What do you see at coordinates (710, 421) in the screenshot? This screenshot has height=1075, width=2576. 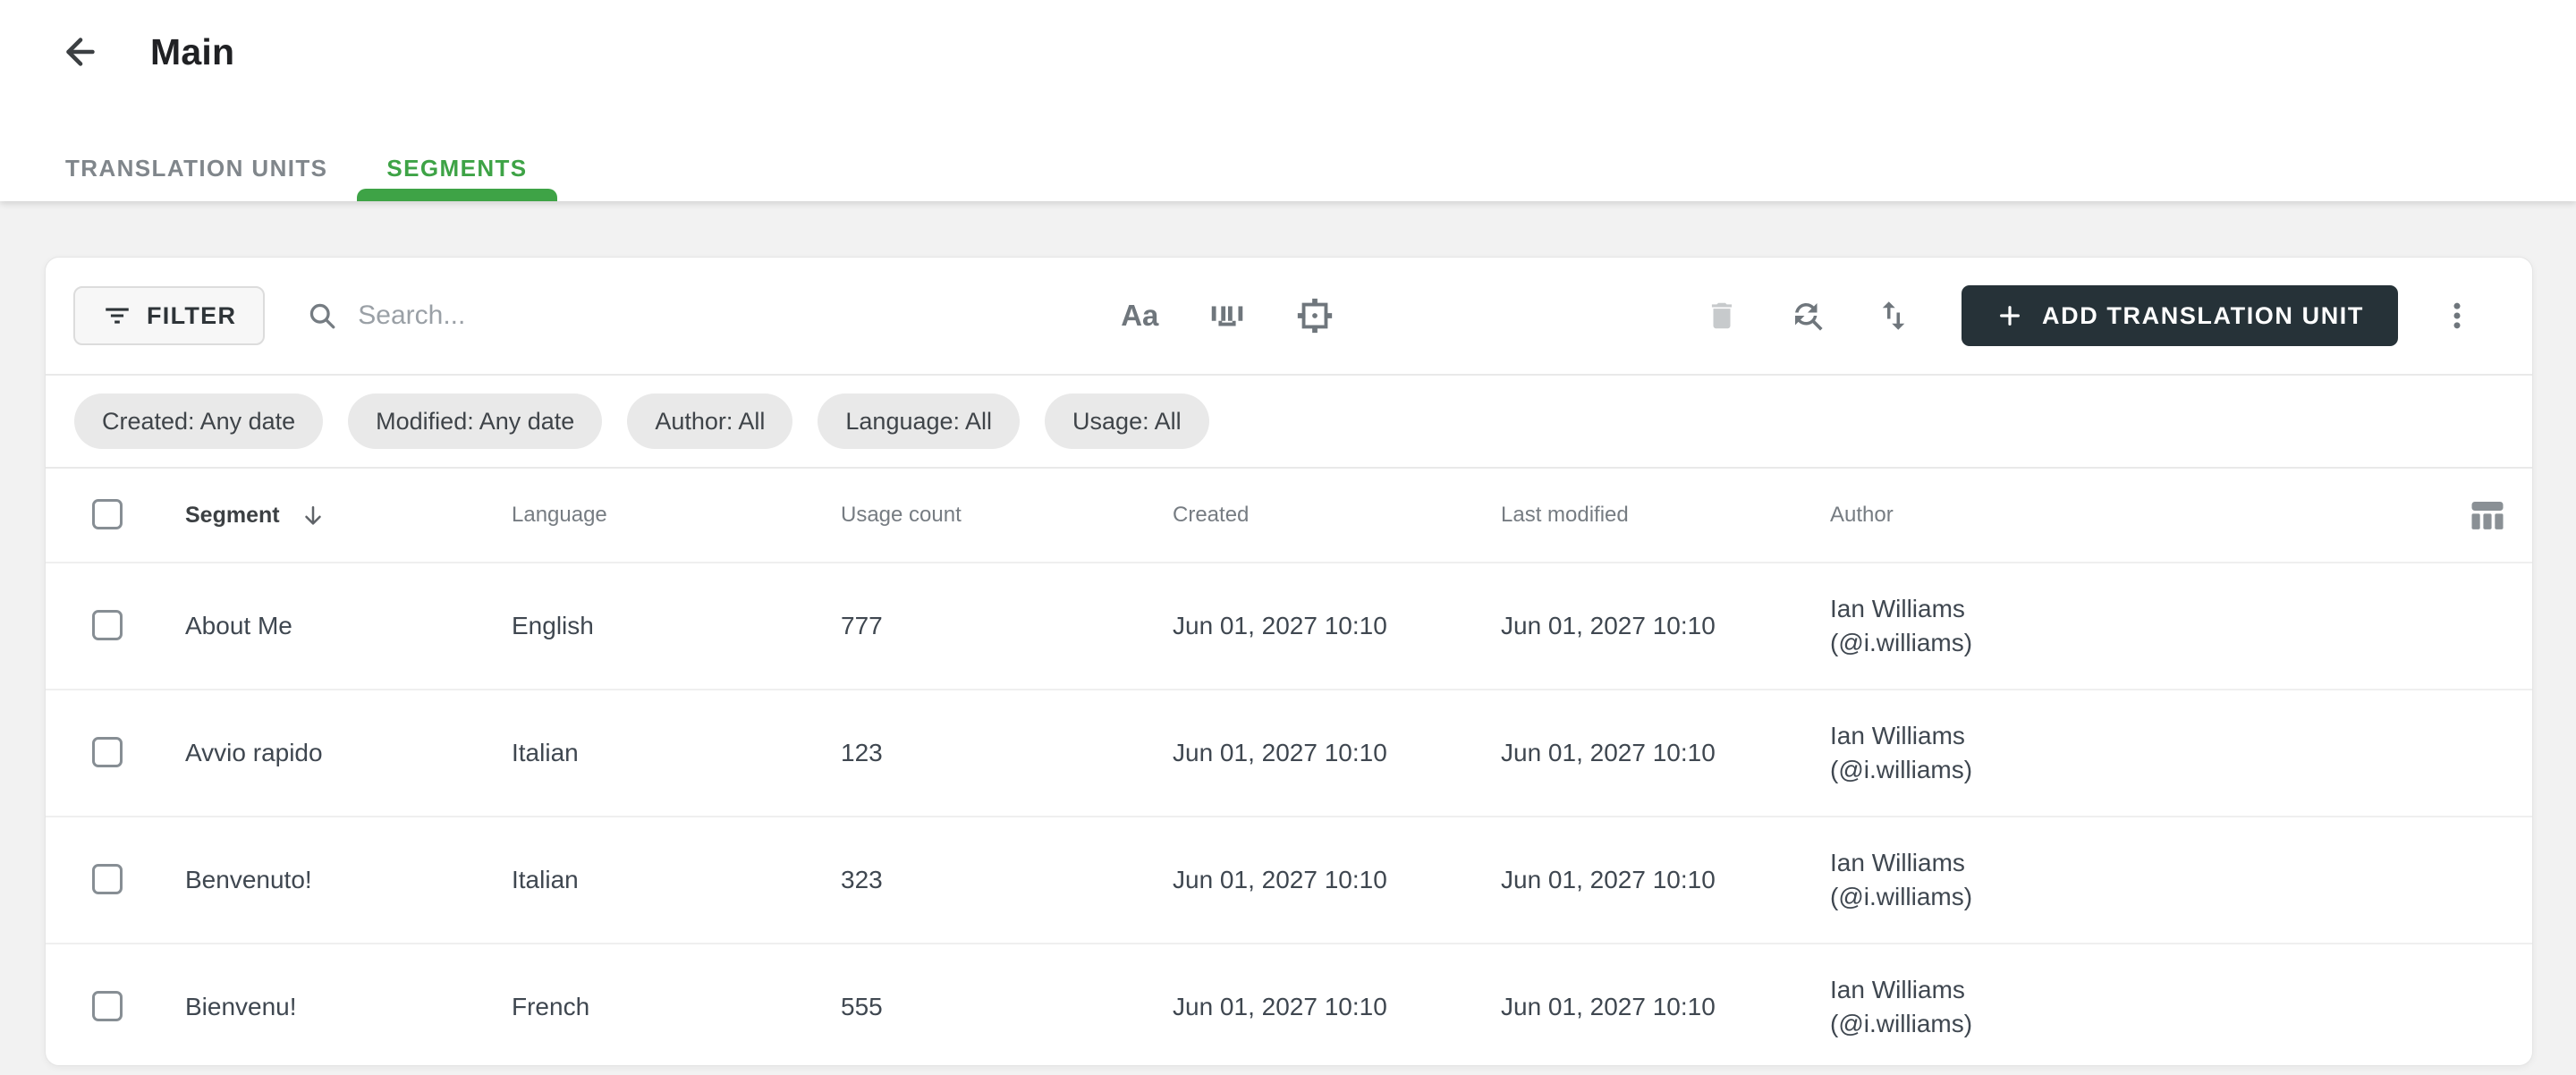 I see `chip-author: Author: All` at bounding box center [710, 421].